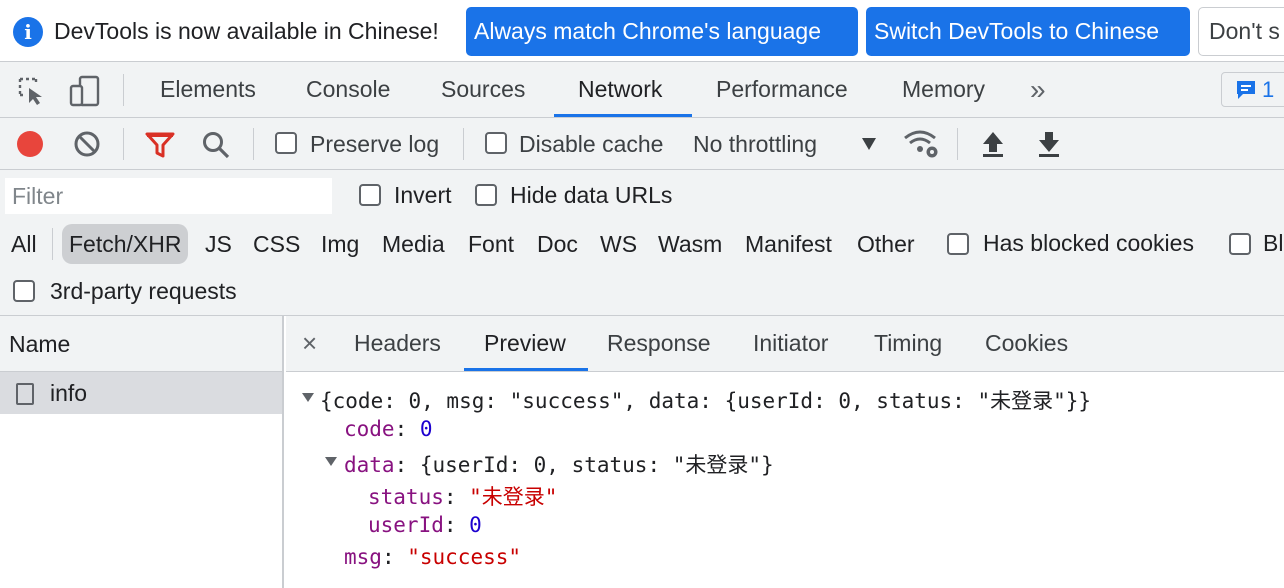  Describe the element at coordinates (1241, 31) in the screenshot. I see `dont-show-again-button: Don't s` at that location.